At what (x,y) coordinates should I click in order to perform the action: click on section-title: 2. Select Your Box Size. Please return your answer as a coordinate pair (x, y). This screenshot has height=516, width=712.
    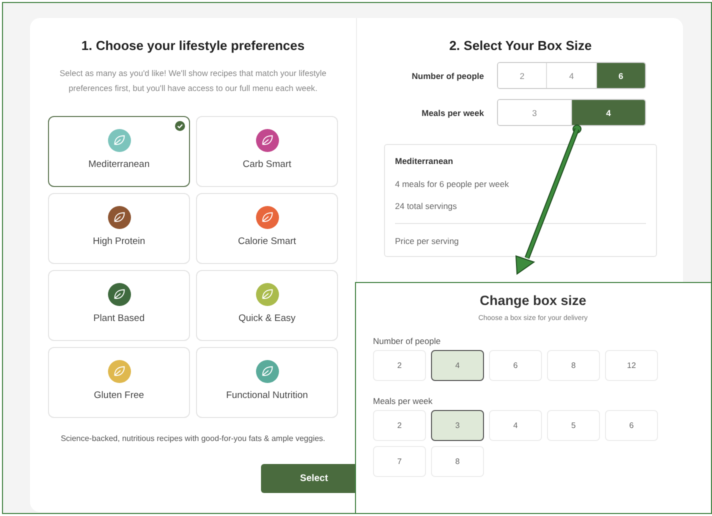
    Looking at the image, I should click on (520, 45).